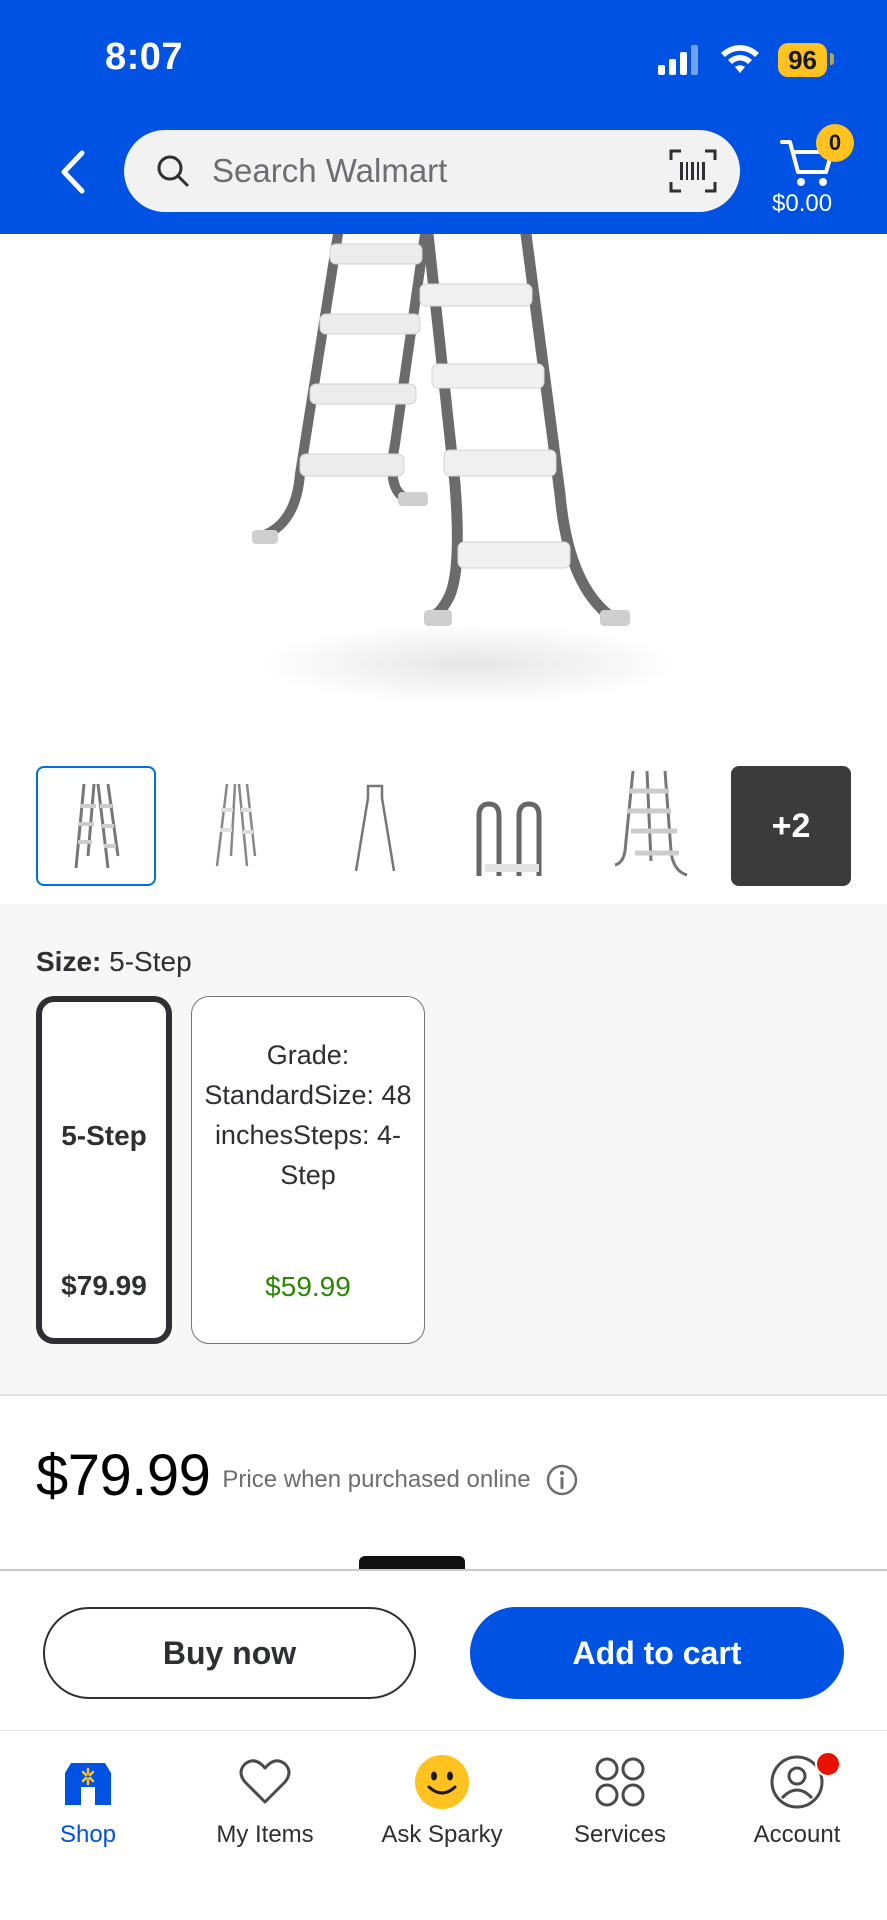  Describe the element at coordinates (797, 1782) in the screenshot. I see `account-icon` at that location.